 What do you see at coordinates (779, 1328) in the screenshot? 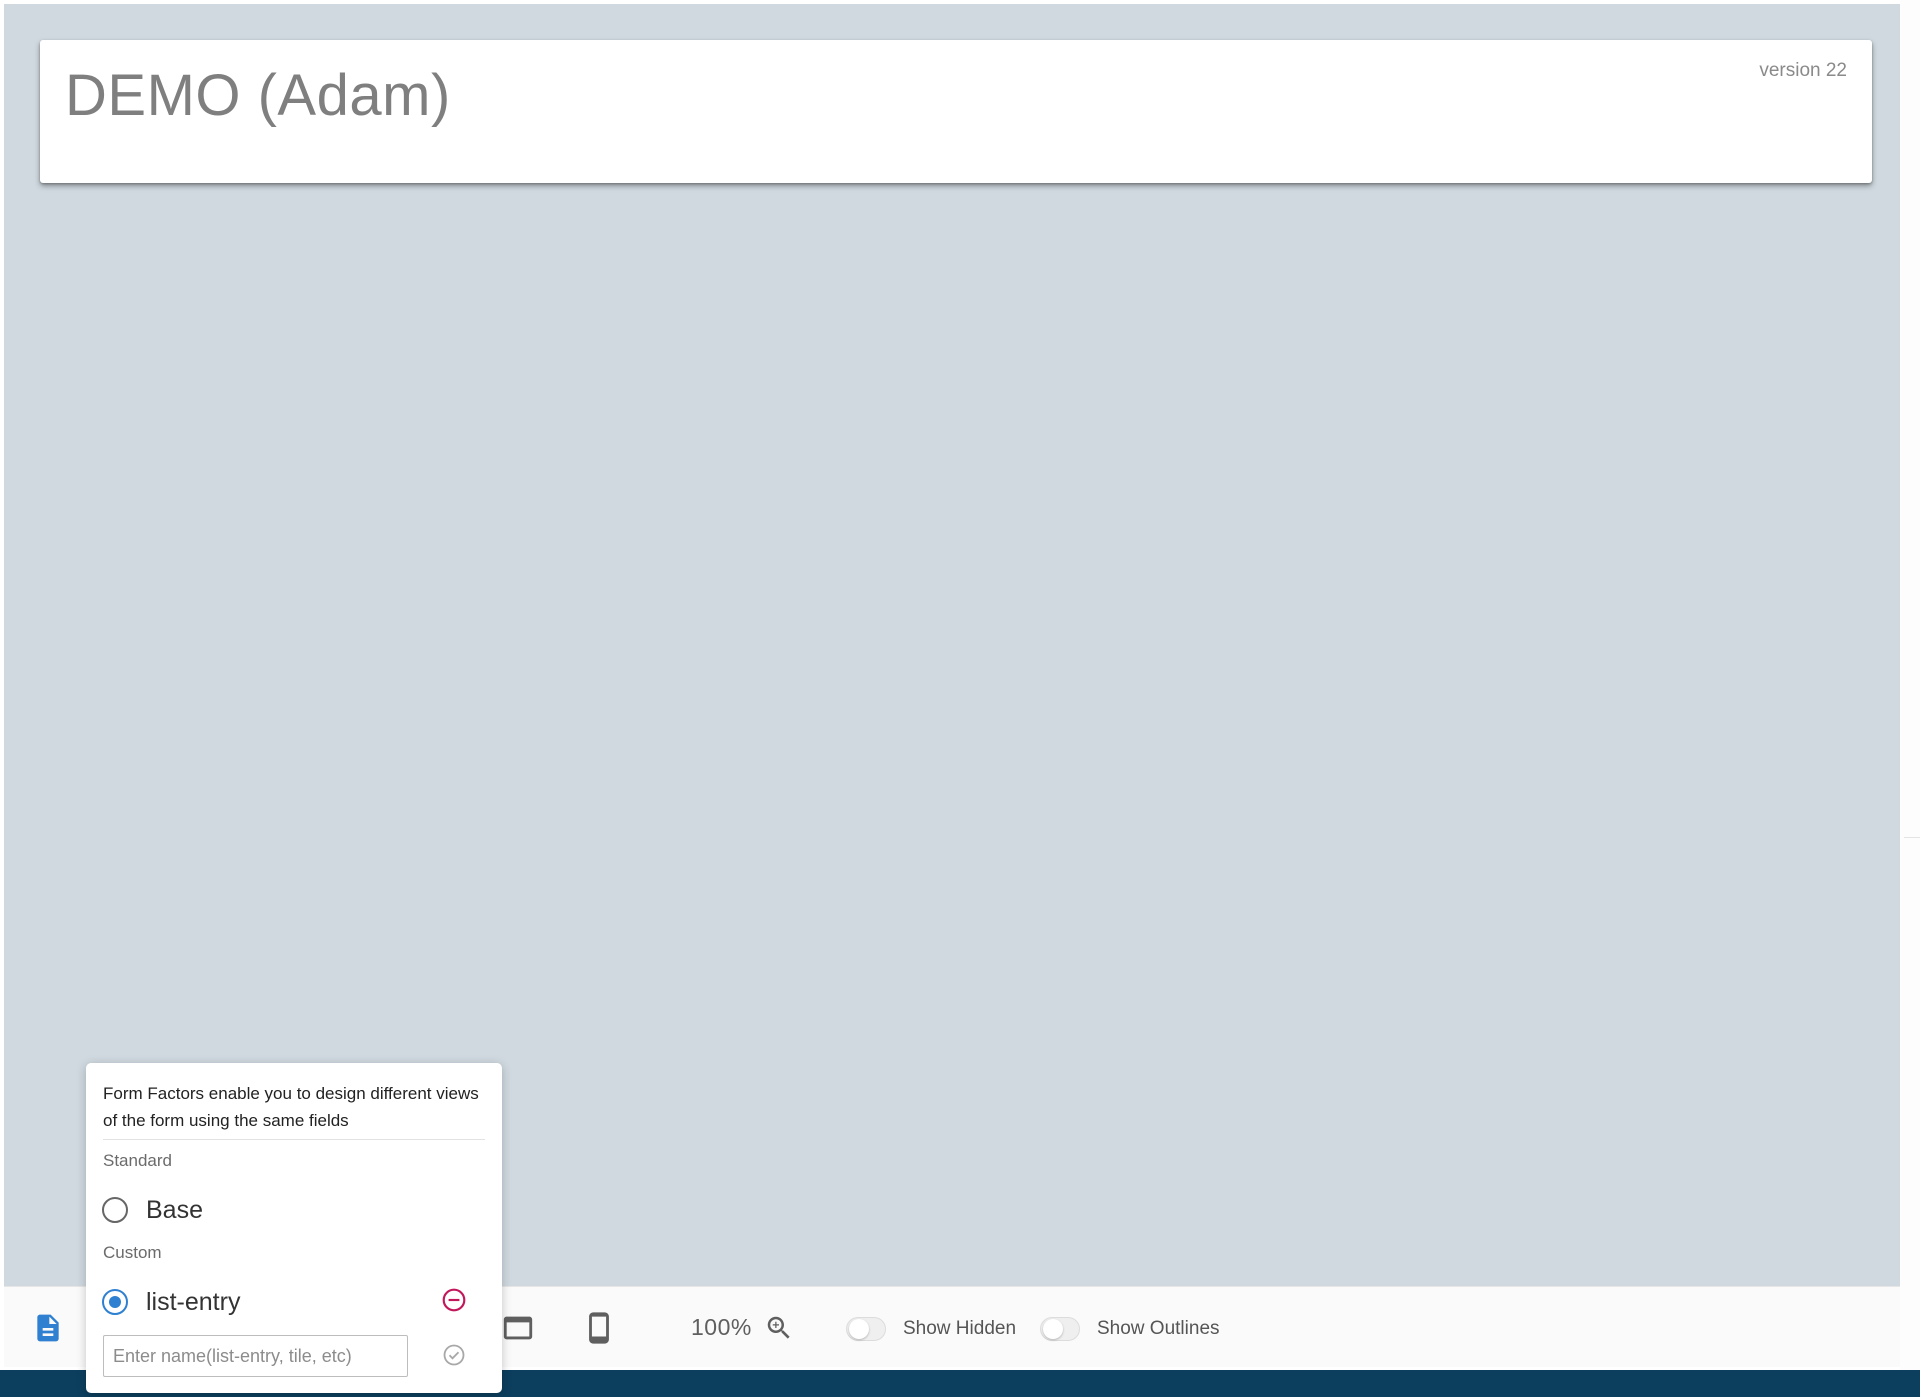
I see `zoom-in-icon` at bounding box center [779, 1328].